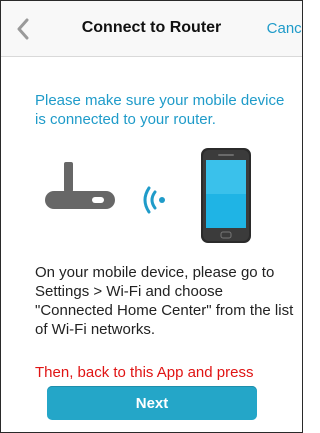  I want to click on top-navigation-bar: Connect to Router Cance, so click(151, 29).